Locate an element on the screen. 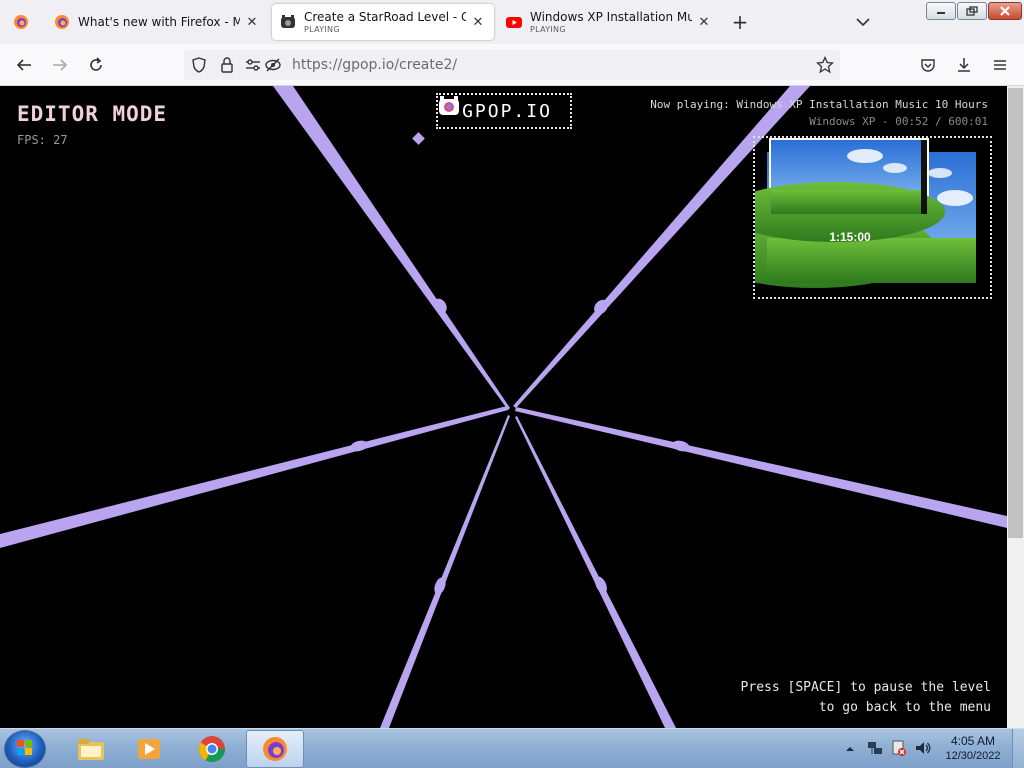  lane-left is located at coordinates (254, 477).